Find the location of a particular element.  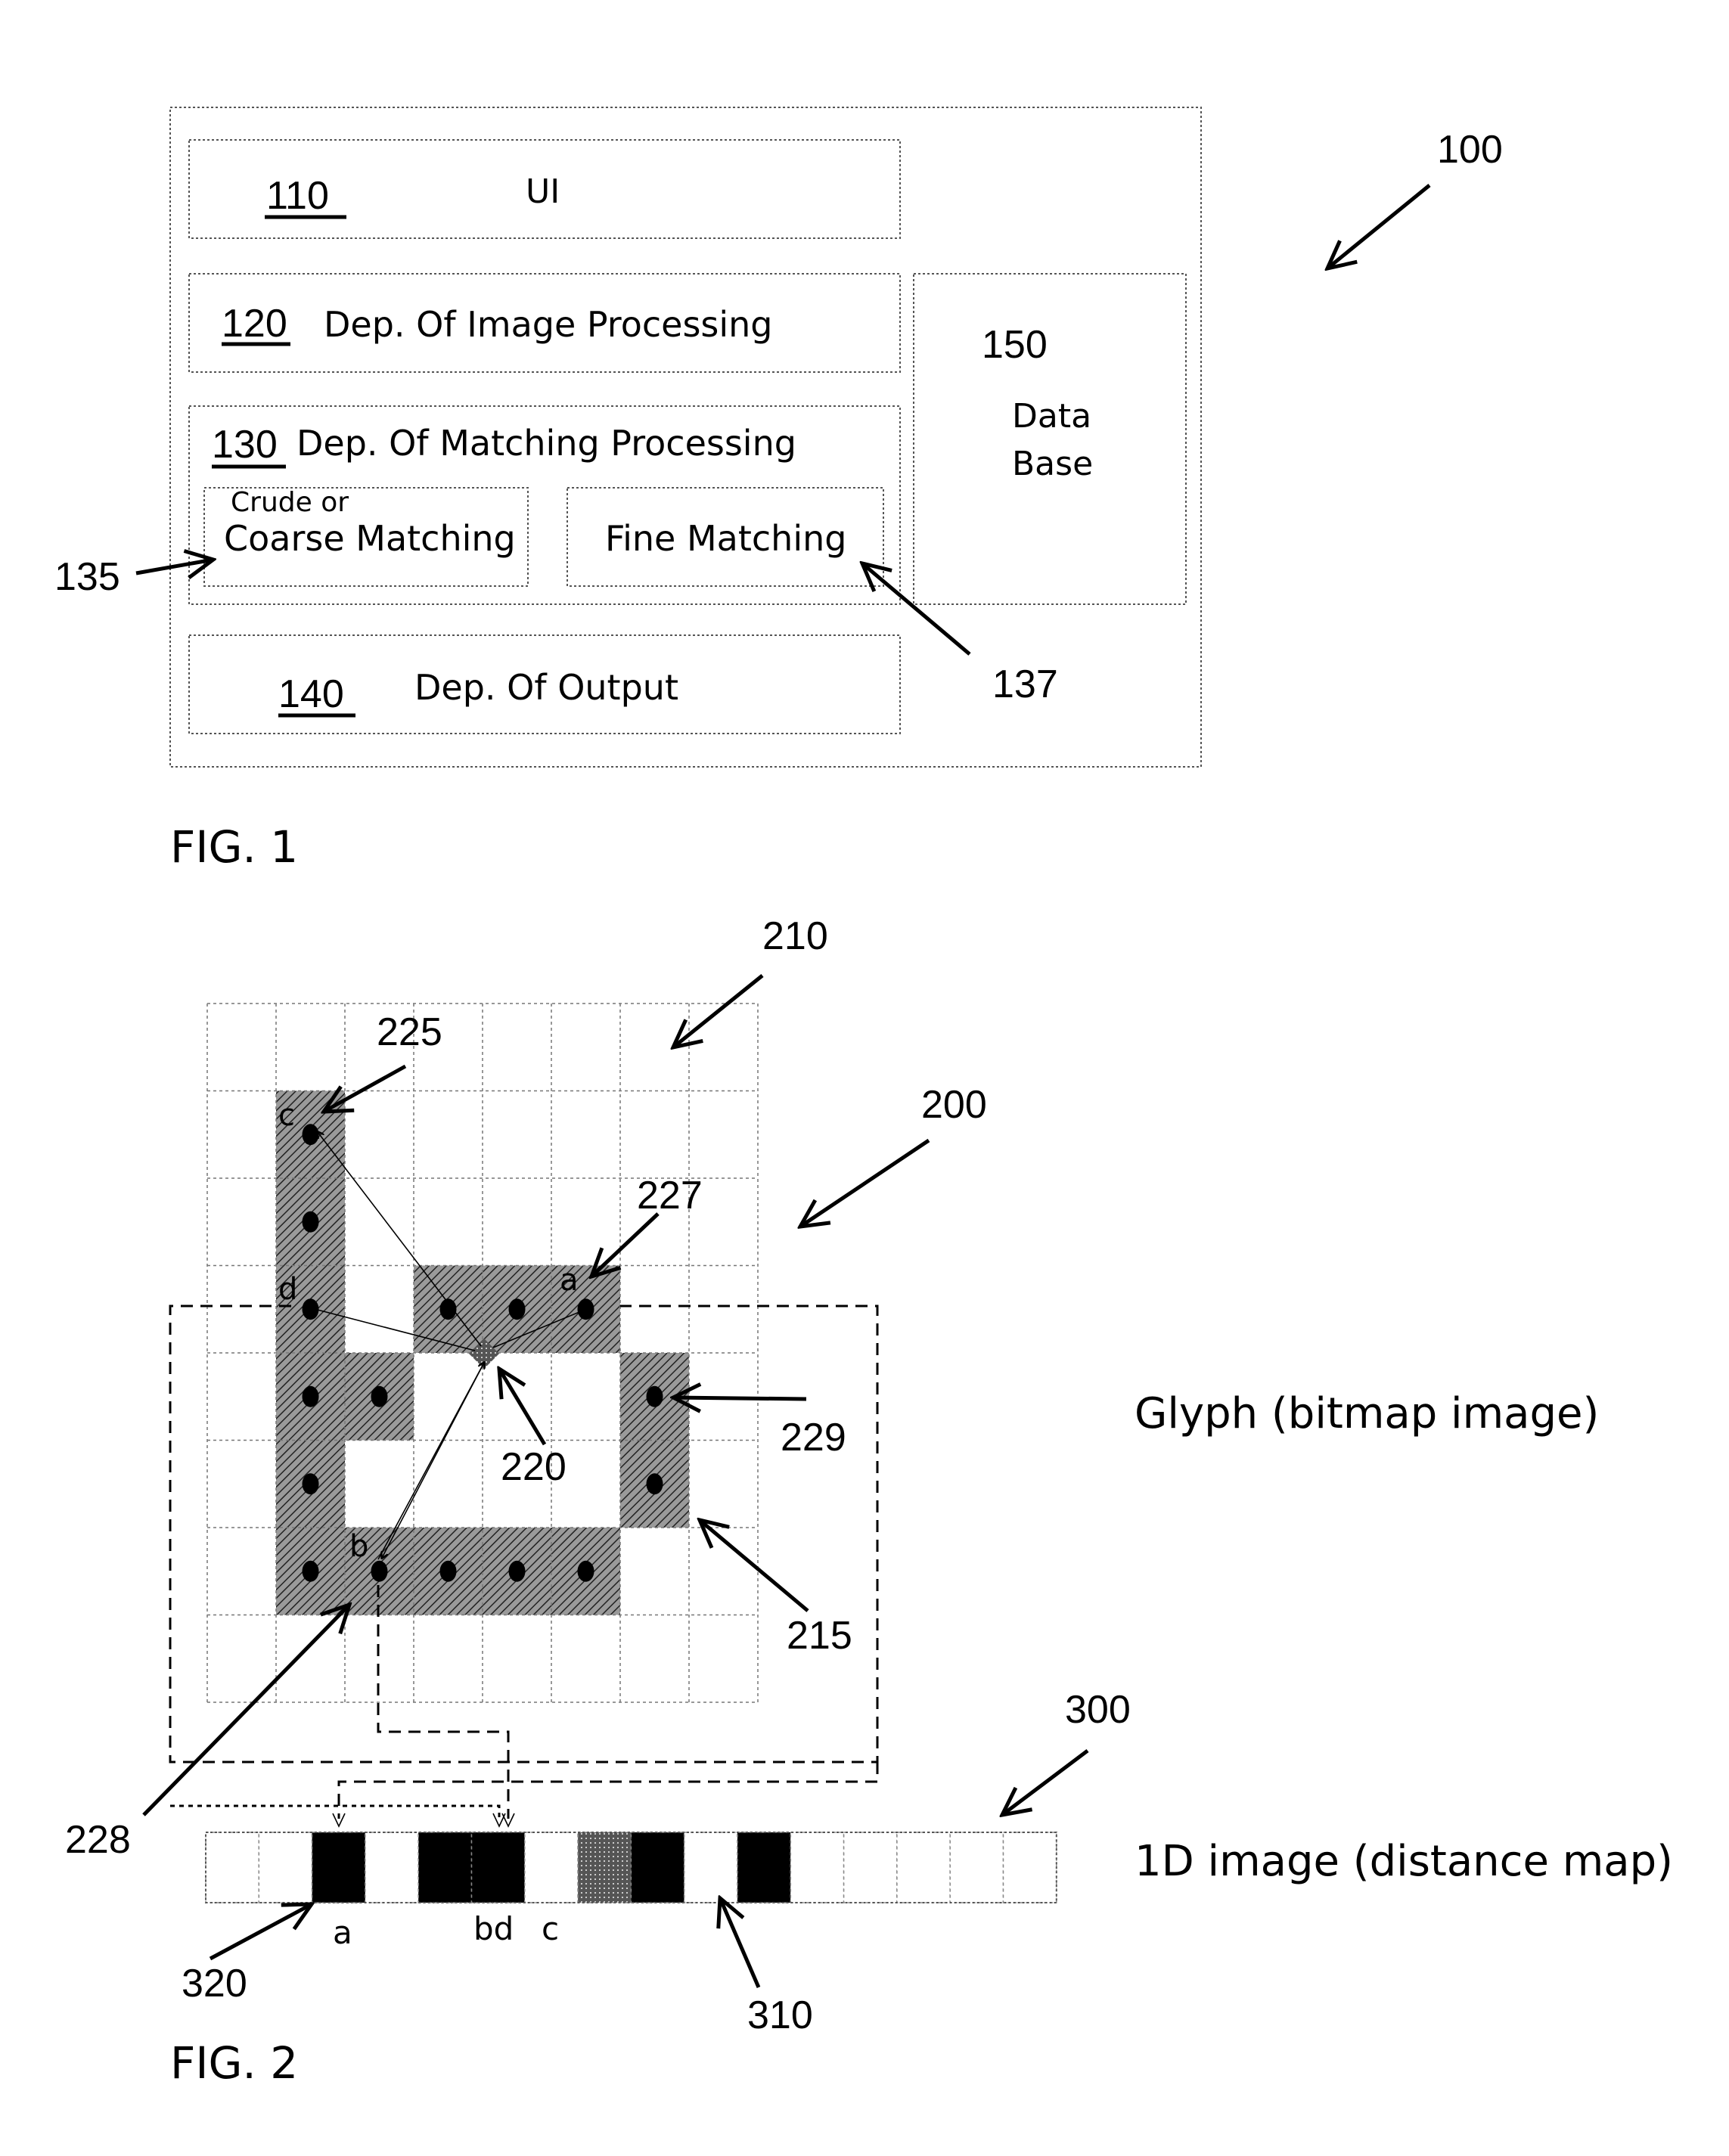

block-image-processing-number: 120 is located at coordinates (254, 324).